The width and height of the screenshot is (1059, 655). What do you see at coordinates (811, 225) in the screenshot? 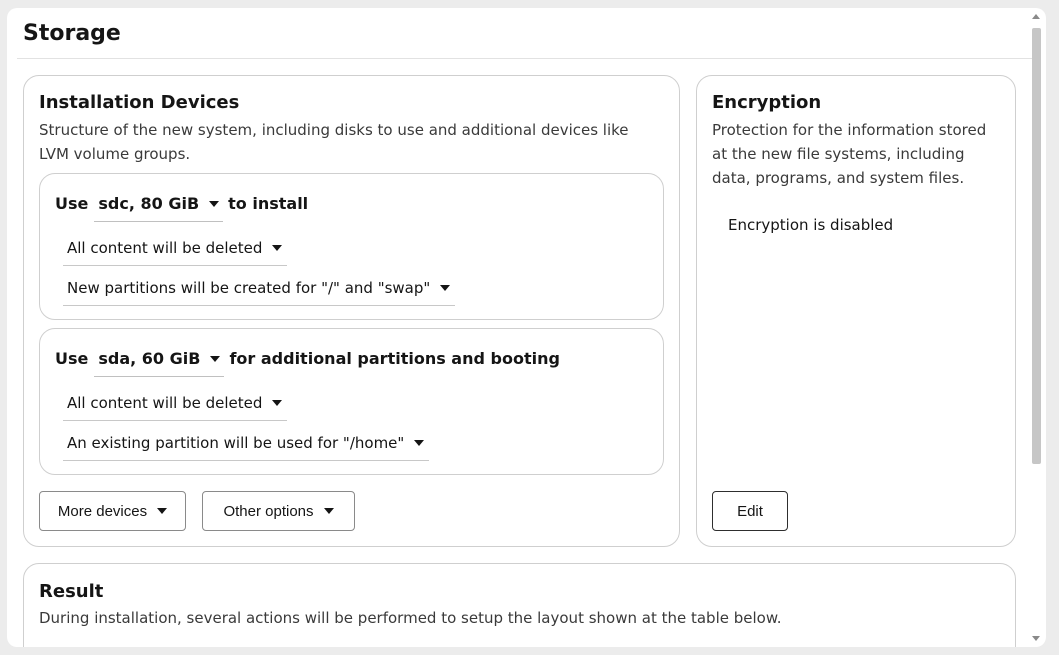
I see `encryption-status: Encryption is disabled` at bounding box center [811, 225].